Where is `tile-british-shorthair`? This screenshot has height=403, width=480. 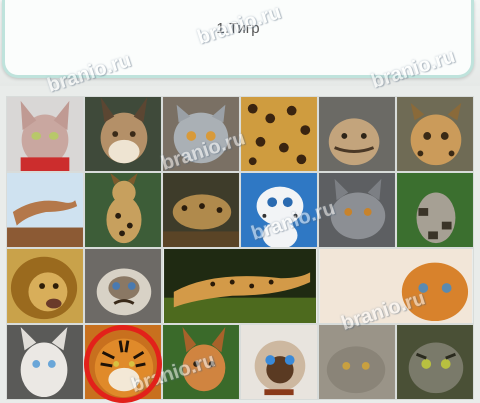
tile-british-shorthair is located at coordinates (201, 134).